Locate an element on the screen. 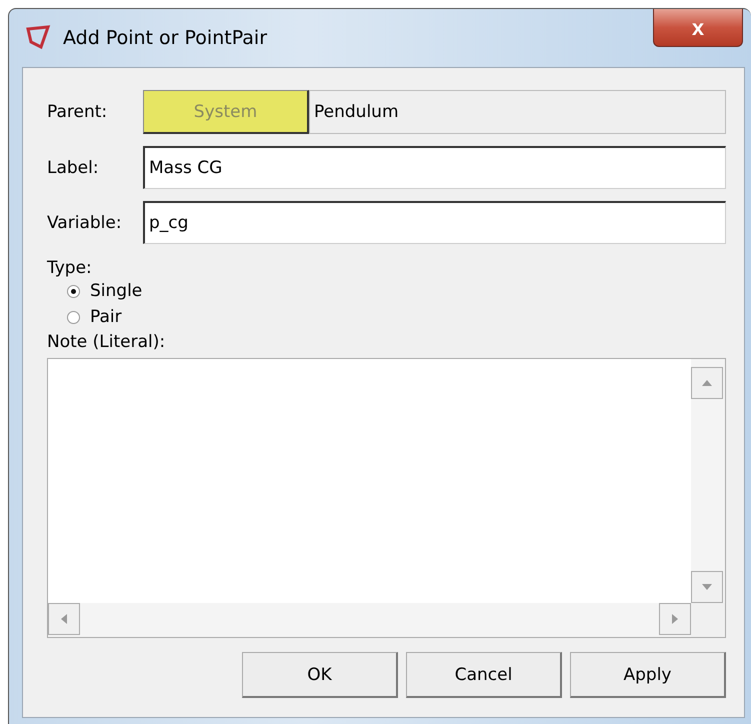 This screenshot has width=751, height=724. input-field: Mass CG is located at coordinates (434, 167).